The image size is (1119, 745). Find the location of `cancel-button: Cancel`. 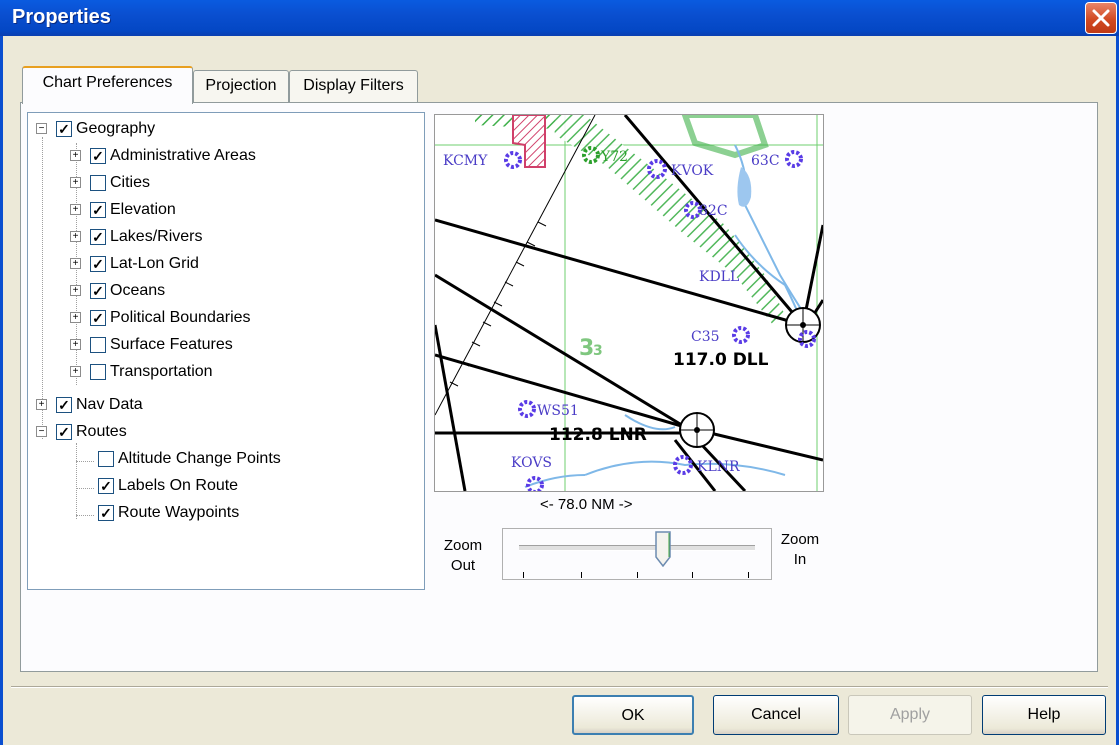

cancel-button: Cancel is located at coordinates (776, 715).